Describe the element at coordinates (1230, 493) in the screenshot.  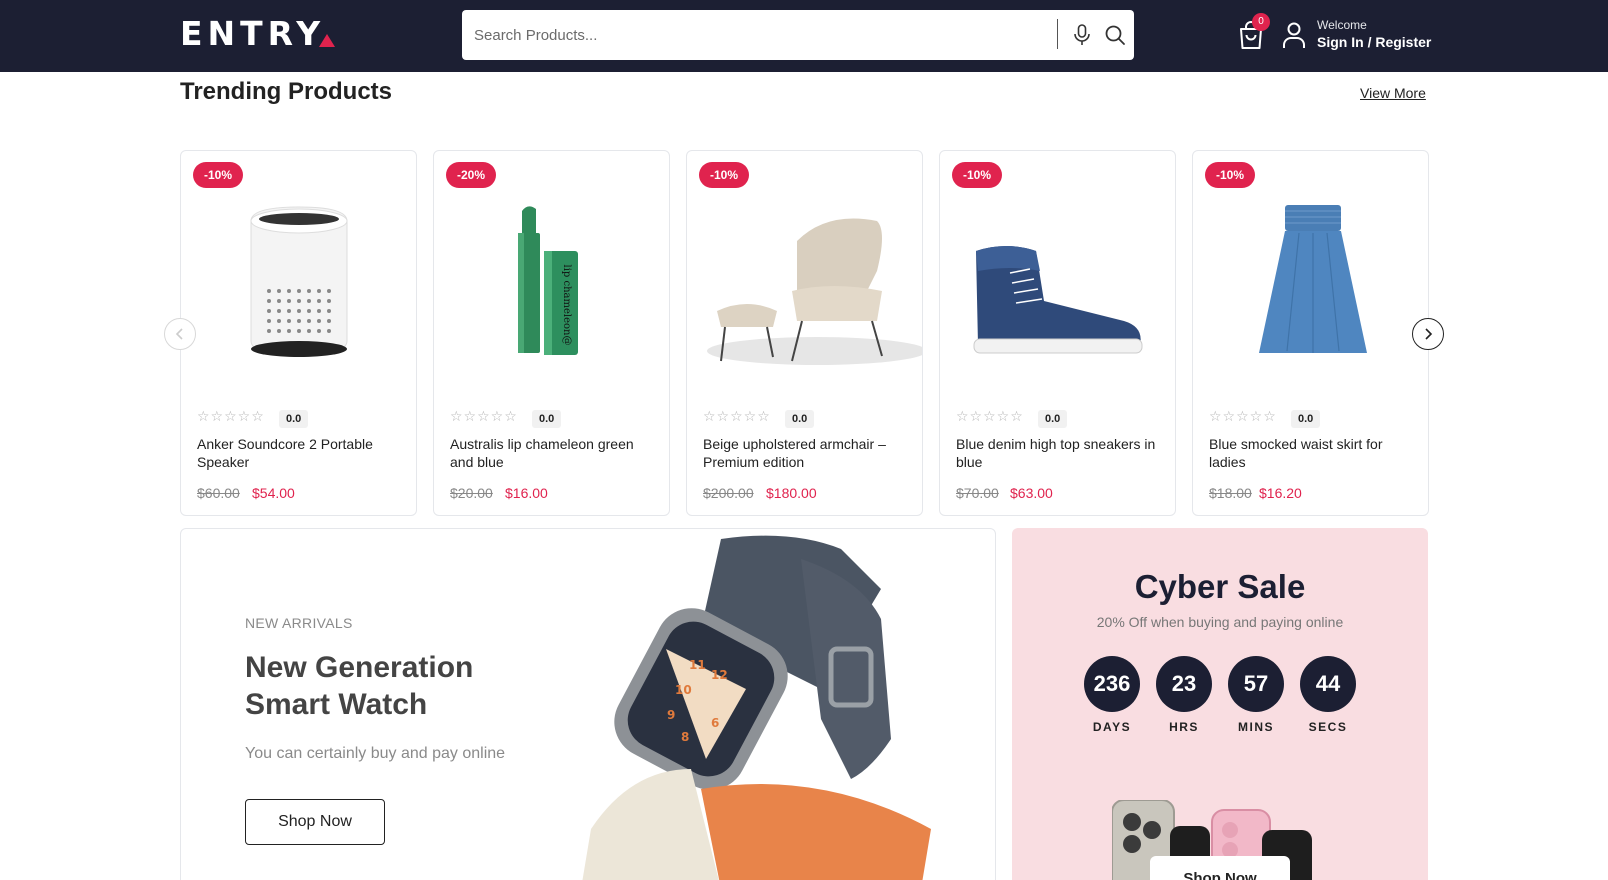
I see `old-price: $18.00` at that location.